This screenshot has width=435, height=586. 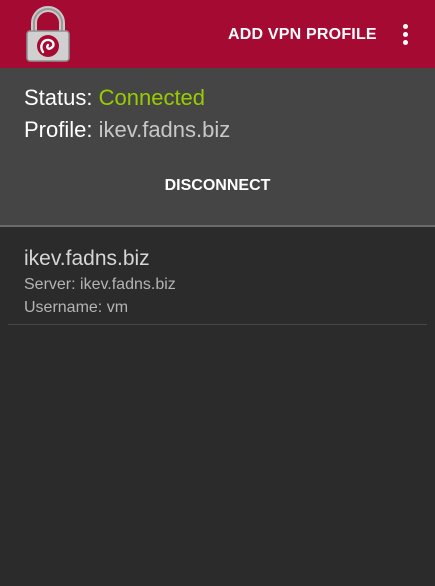 I want to click on profile-name: ikev.fadns.biz, so click(x=87, y=258).